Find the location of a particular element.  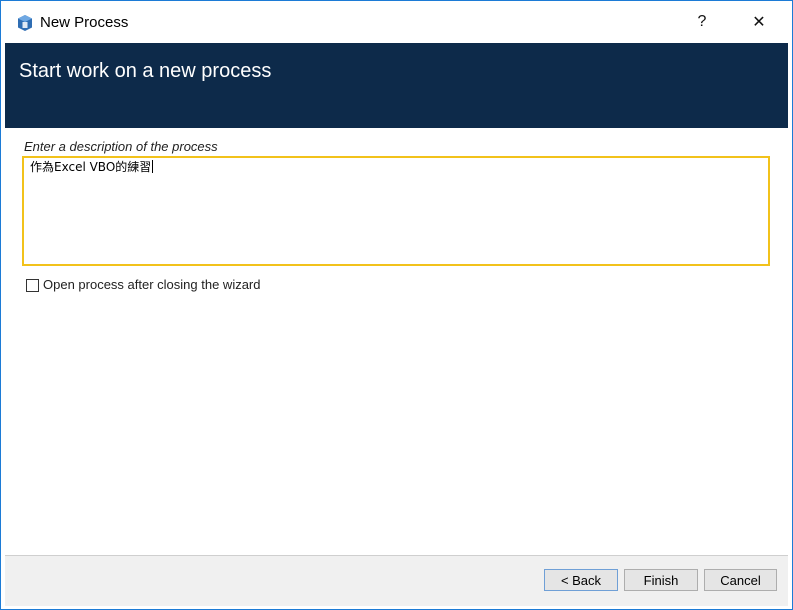

window-title: New Process is located at coordinates (84, 22).